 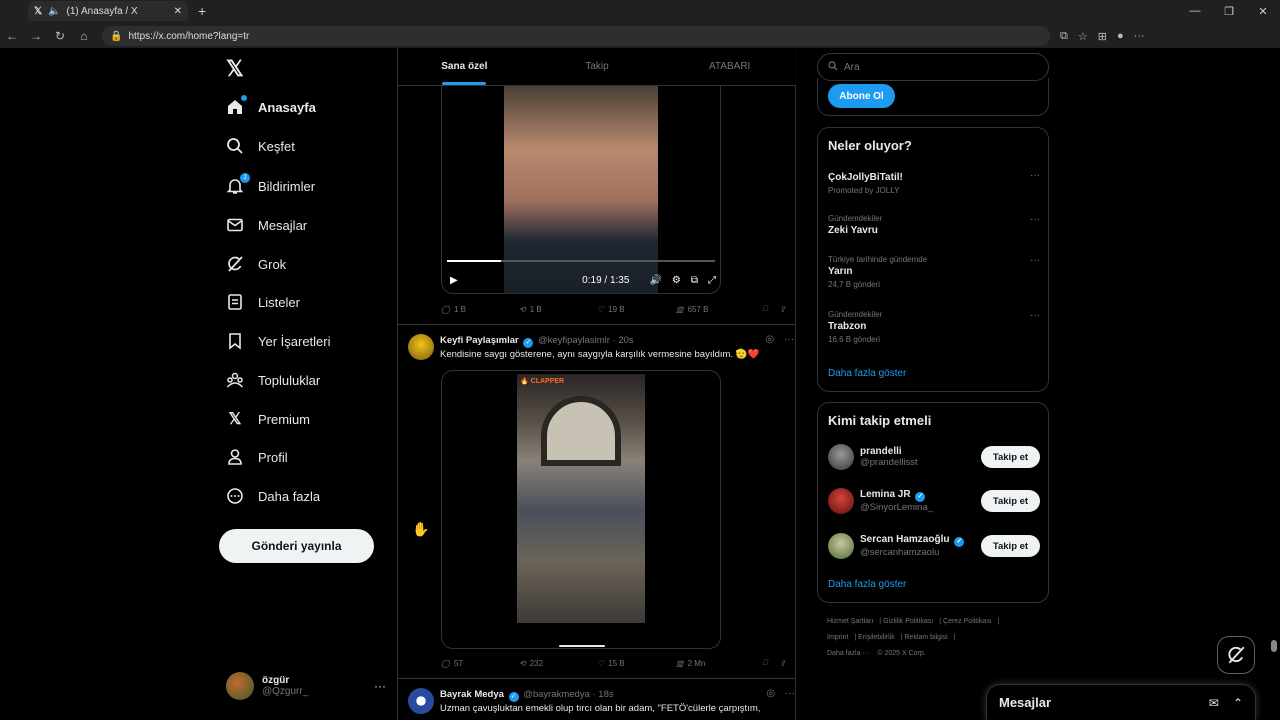 What do you see at coordinates (273, 496) in the screenshot?
I see `nav-more: Daha fazla` at bounding box center [273, 496].